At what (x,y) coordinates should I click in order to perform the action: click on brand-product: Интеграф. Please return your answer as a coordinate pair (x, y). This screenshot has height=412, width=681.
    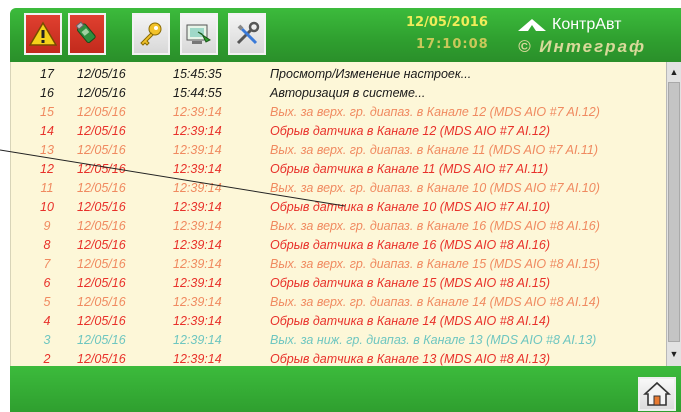
    Looking at the image, I should click on (593, 46).